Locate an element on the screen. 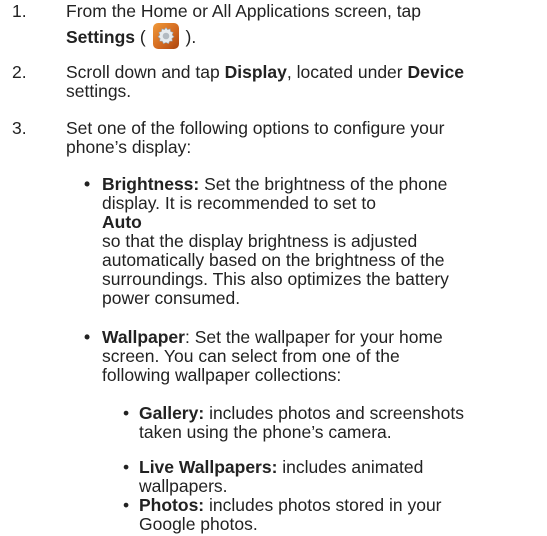 The width and height of the screenshot is (547, 536). device-label: Device is located at coordinates (435, 72).